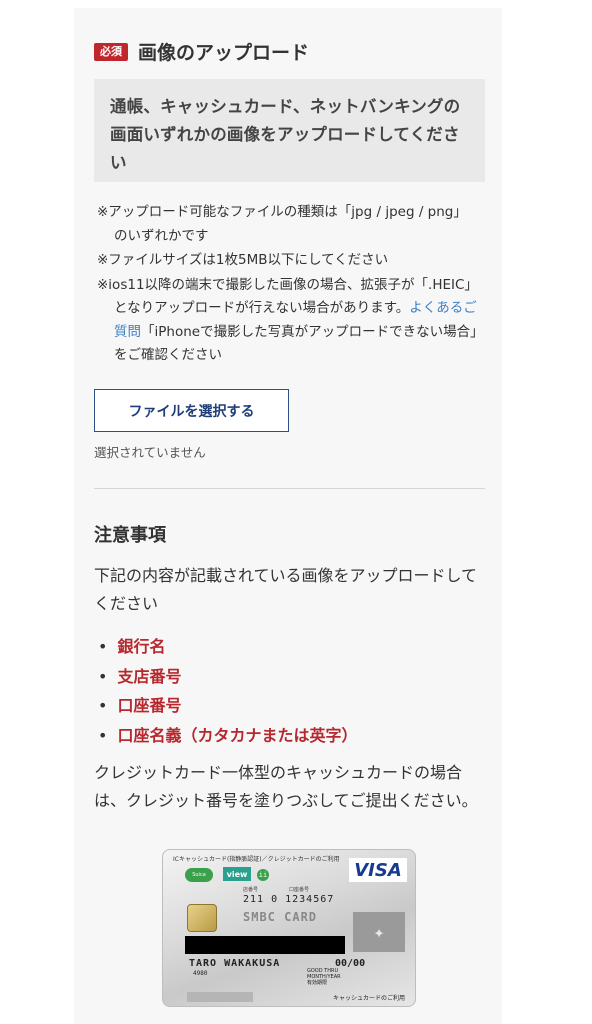 The image size is (592, 1024). I want to click on upload-section-title: 画像のアップロード, so click(224, 53).